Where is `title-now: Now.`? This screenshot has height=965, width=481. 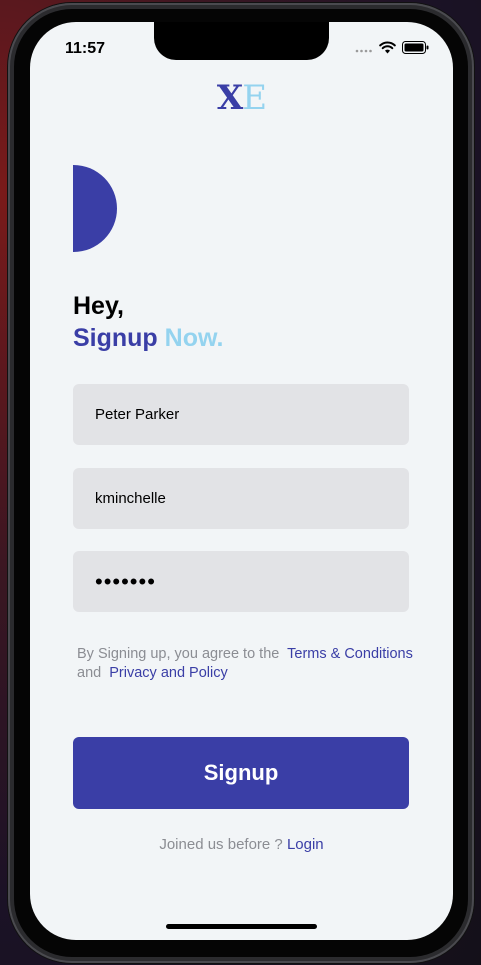
title-now: Now. is located at coordinates (194, 338).